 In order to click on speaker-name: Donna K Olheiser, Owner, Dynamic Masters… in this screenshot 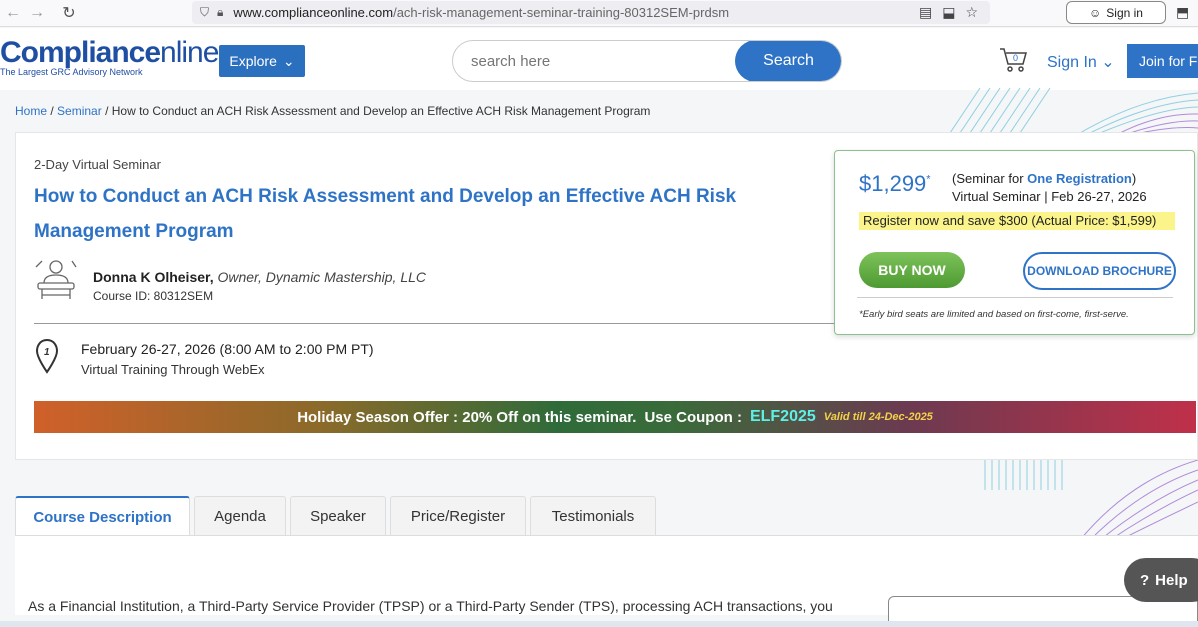, I will do `click(259, 277)`.